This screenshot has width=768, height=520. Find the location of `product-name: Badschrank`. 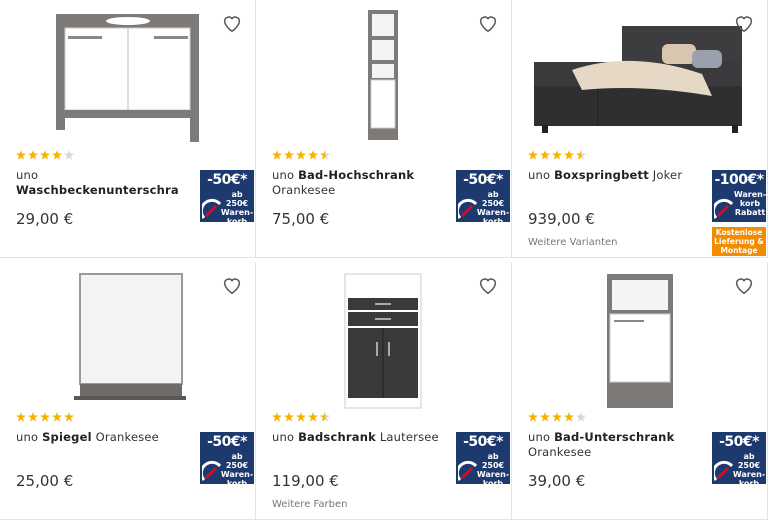

product-name: Badschrank is located at coordinates (337, 437).